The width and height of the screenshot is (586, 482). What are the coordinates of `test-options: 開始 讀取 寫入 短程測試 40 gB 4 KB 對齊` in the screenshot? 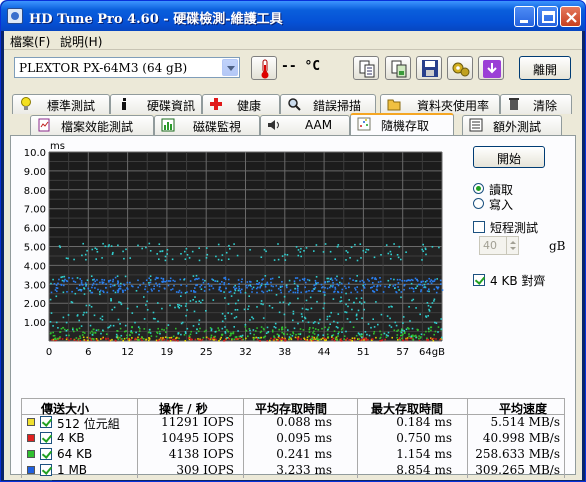 It's located at (523, 221).